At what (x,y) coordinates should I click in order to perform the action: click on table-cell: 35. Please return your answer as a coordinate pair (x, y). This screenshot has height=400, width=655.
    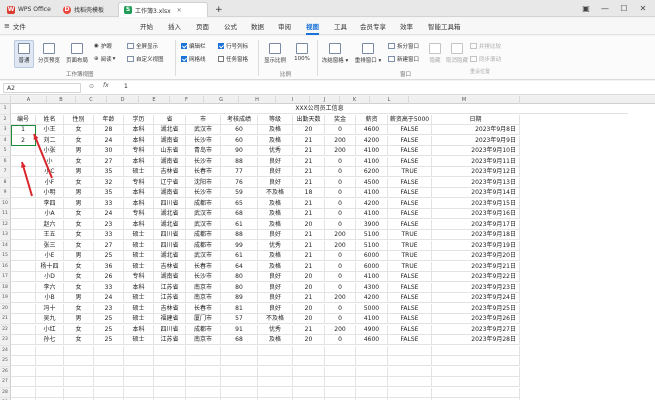
    Looking at the image, I should click on (109, 193).